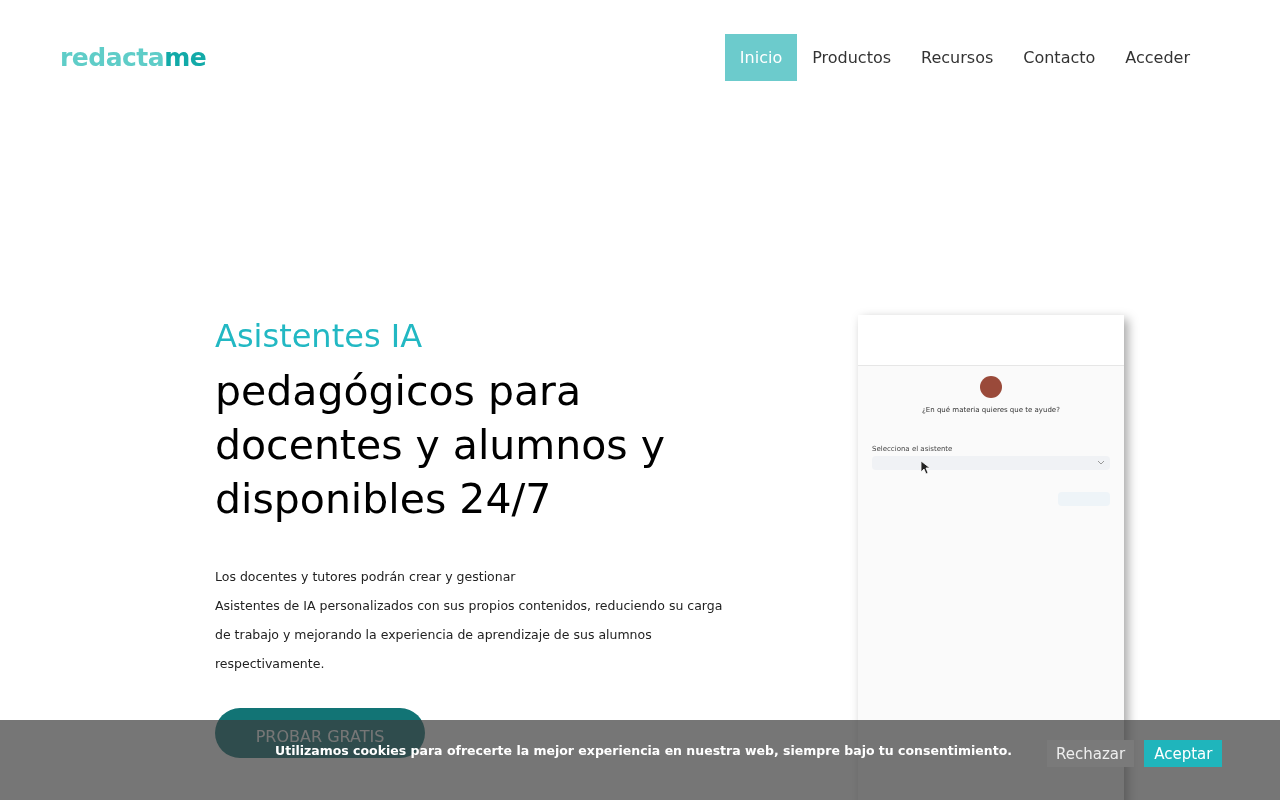 This screenshot has width=1280, height=800. I want to click on avatar, so click(991, 387).